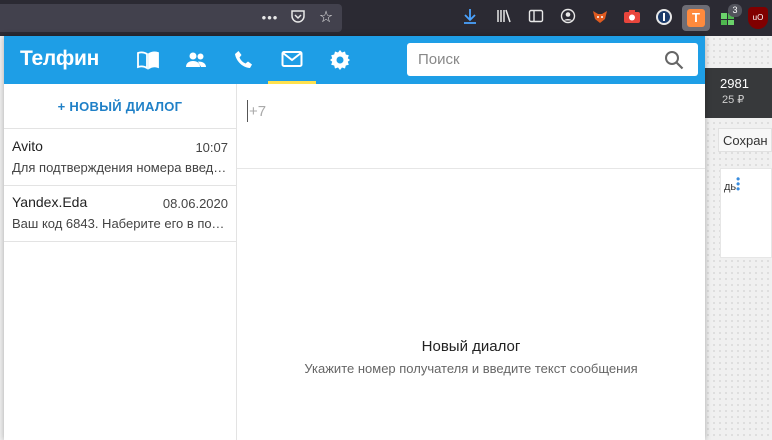 The image size is (772, 440). Describe the element at coordinates (27, 146) in the screenshot. I see `dialog-name: Avito` at that location.